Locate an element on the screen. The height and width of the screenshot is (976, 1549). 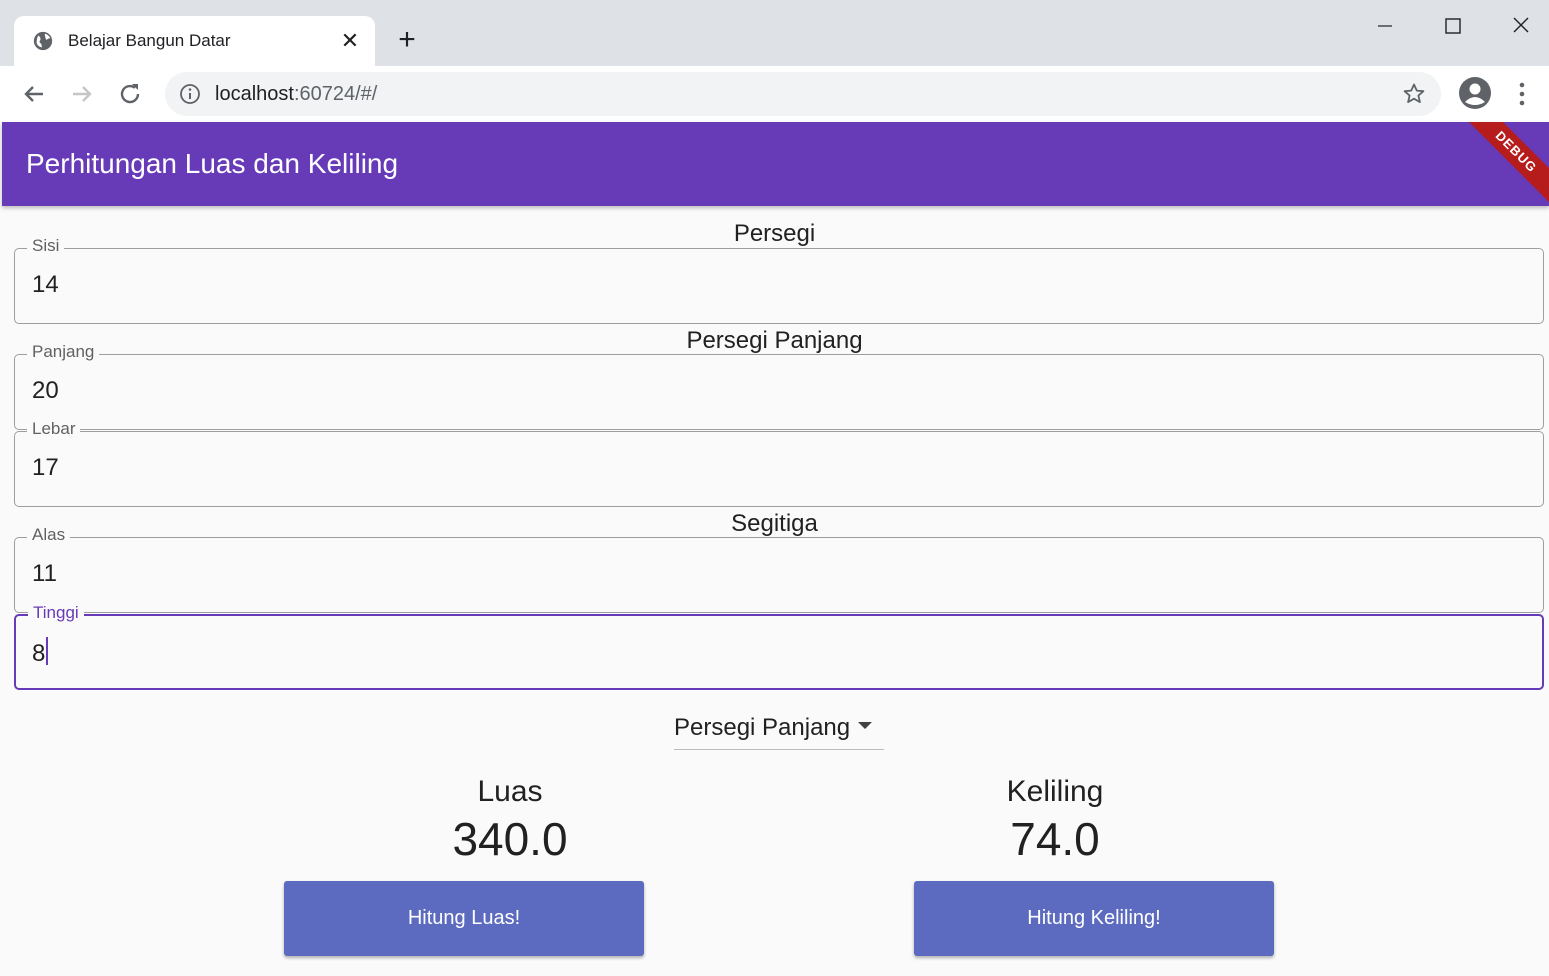
browser-tab: Belajar Bangun Datar ✕ is located at coordinates (194, 42).